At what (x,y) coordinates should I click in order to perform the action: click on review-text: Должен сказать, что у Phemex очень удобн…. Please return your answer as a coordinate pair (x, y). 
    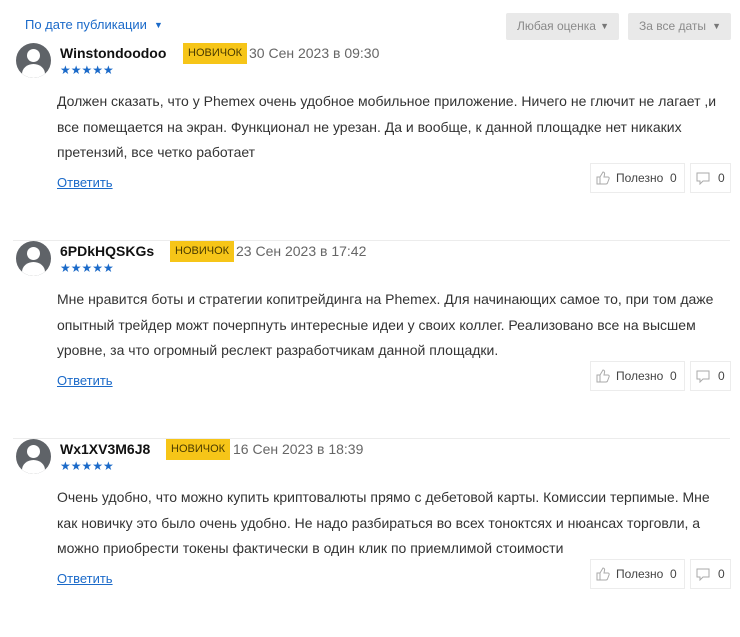
    Looking at the image, I should click on (387, 126).